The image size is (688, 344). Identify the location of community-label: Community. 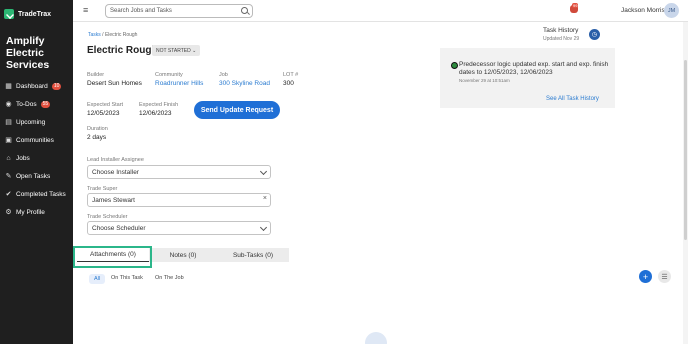
(169, 75).